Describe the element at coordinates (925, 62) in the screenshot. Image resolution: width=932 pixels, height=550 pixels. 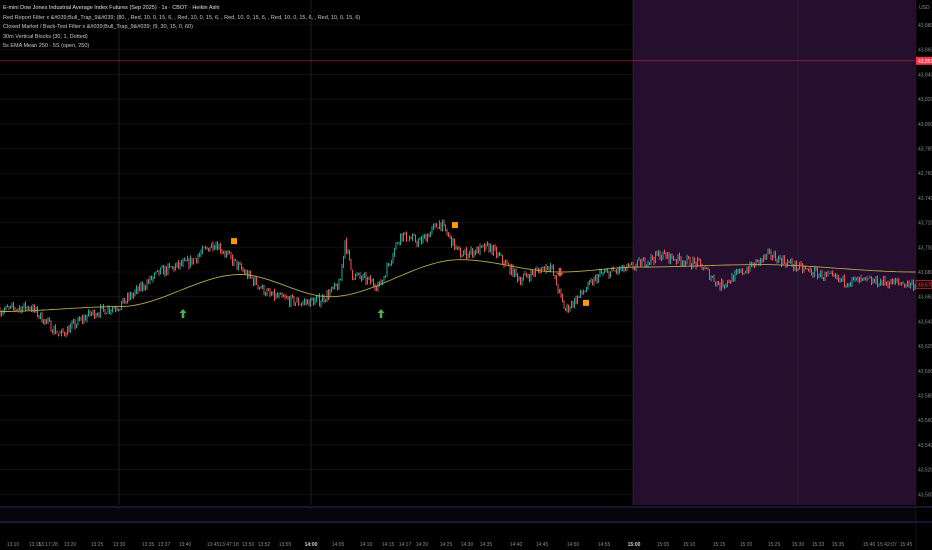
I see `alert-price-label: 43,851` at that location.